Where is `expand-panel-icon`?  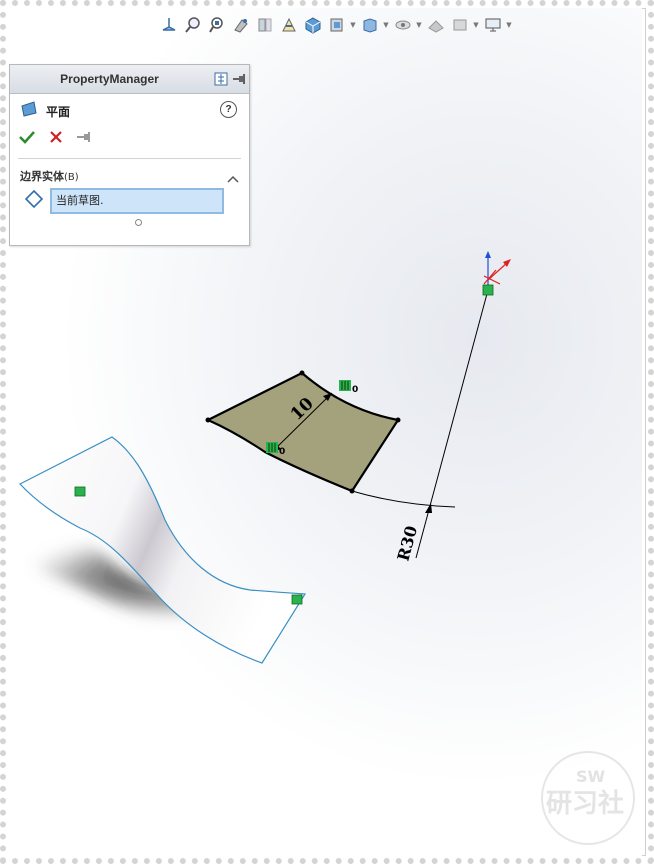 expand-panel-icon is located at coordinates (221, 79).